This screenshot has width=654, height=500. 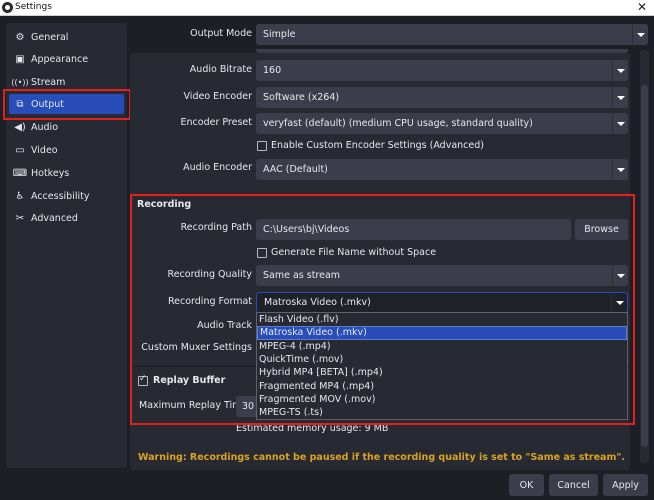 I want to click on dropdown-option: Fragmented MP4 (.mp4), so click(x=442, y=385).